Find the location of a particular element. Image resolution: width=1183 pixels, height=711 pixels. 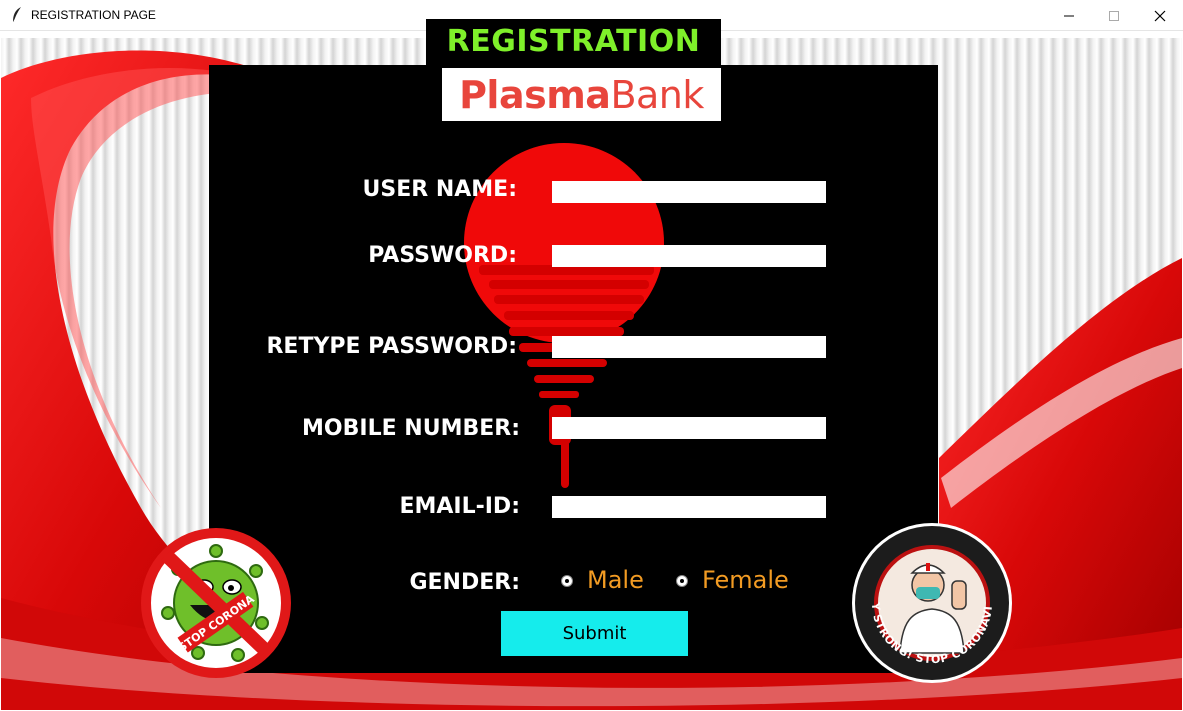

gender-female-label: Female is located at coordinates (745, 580).